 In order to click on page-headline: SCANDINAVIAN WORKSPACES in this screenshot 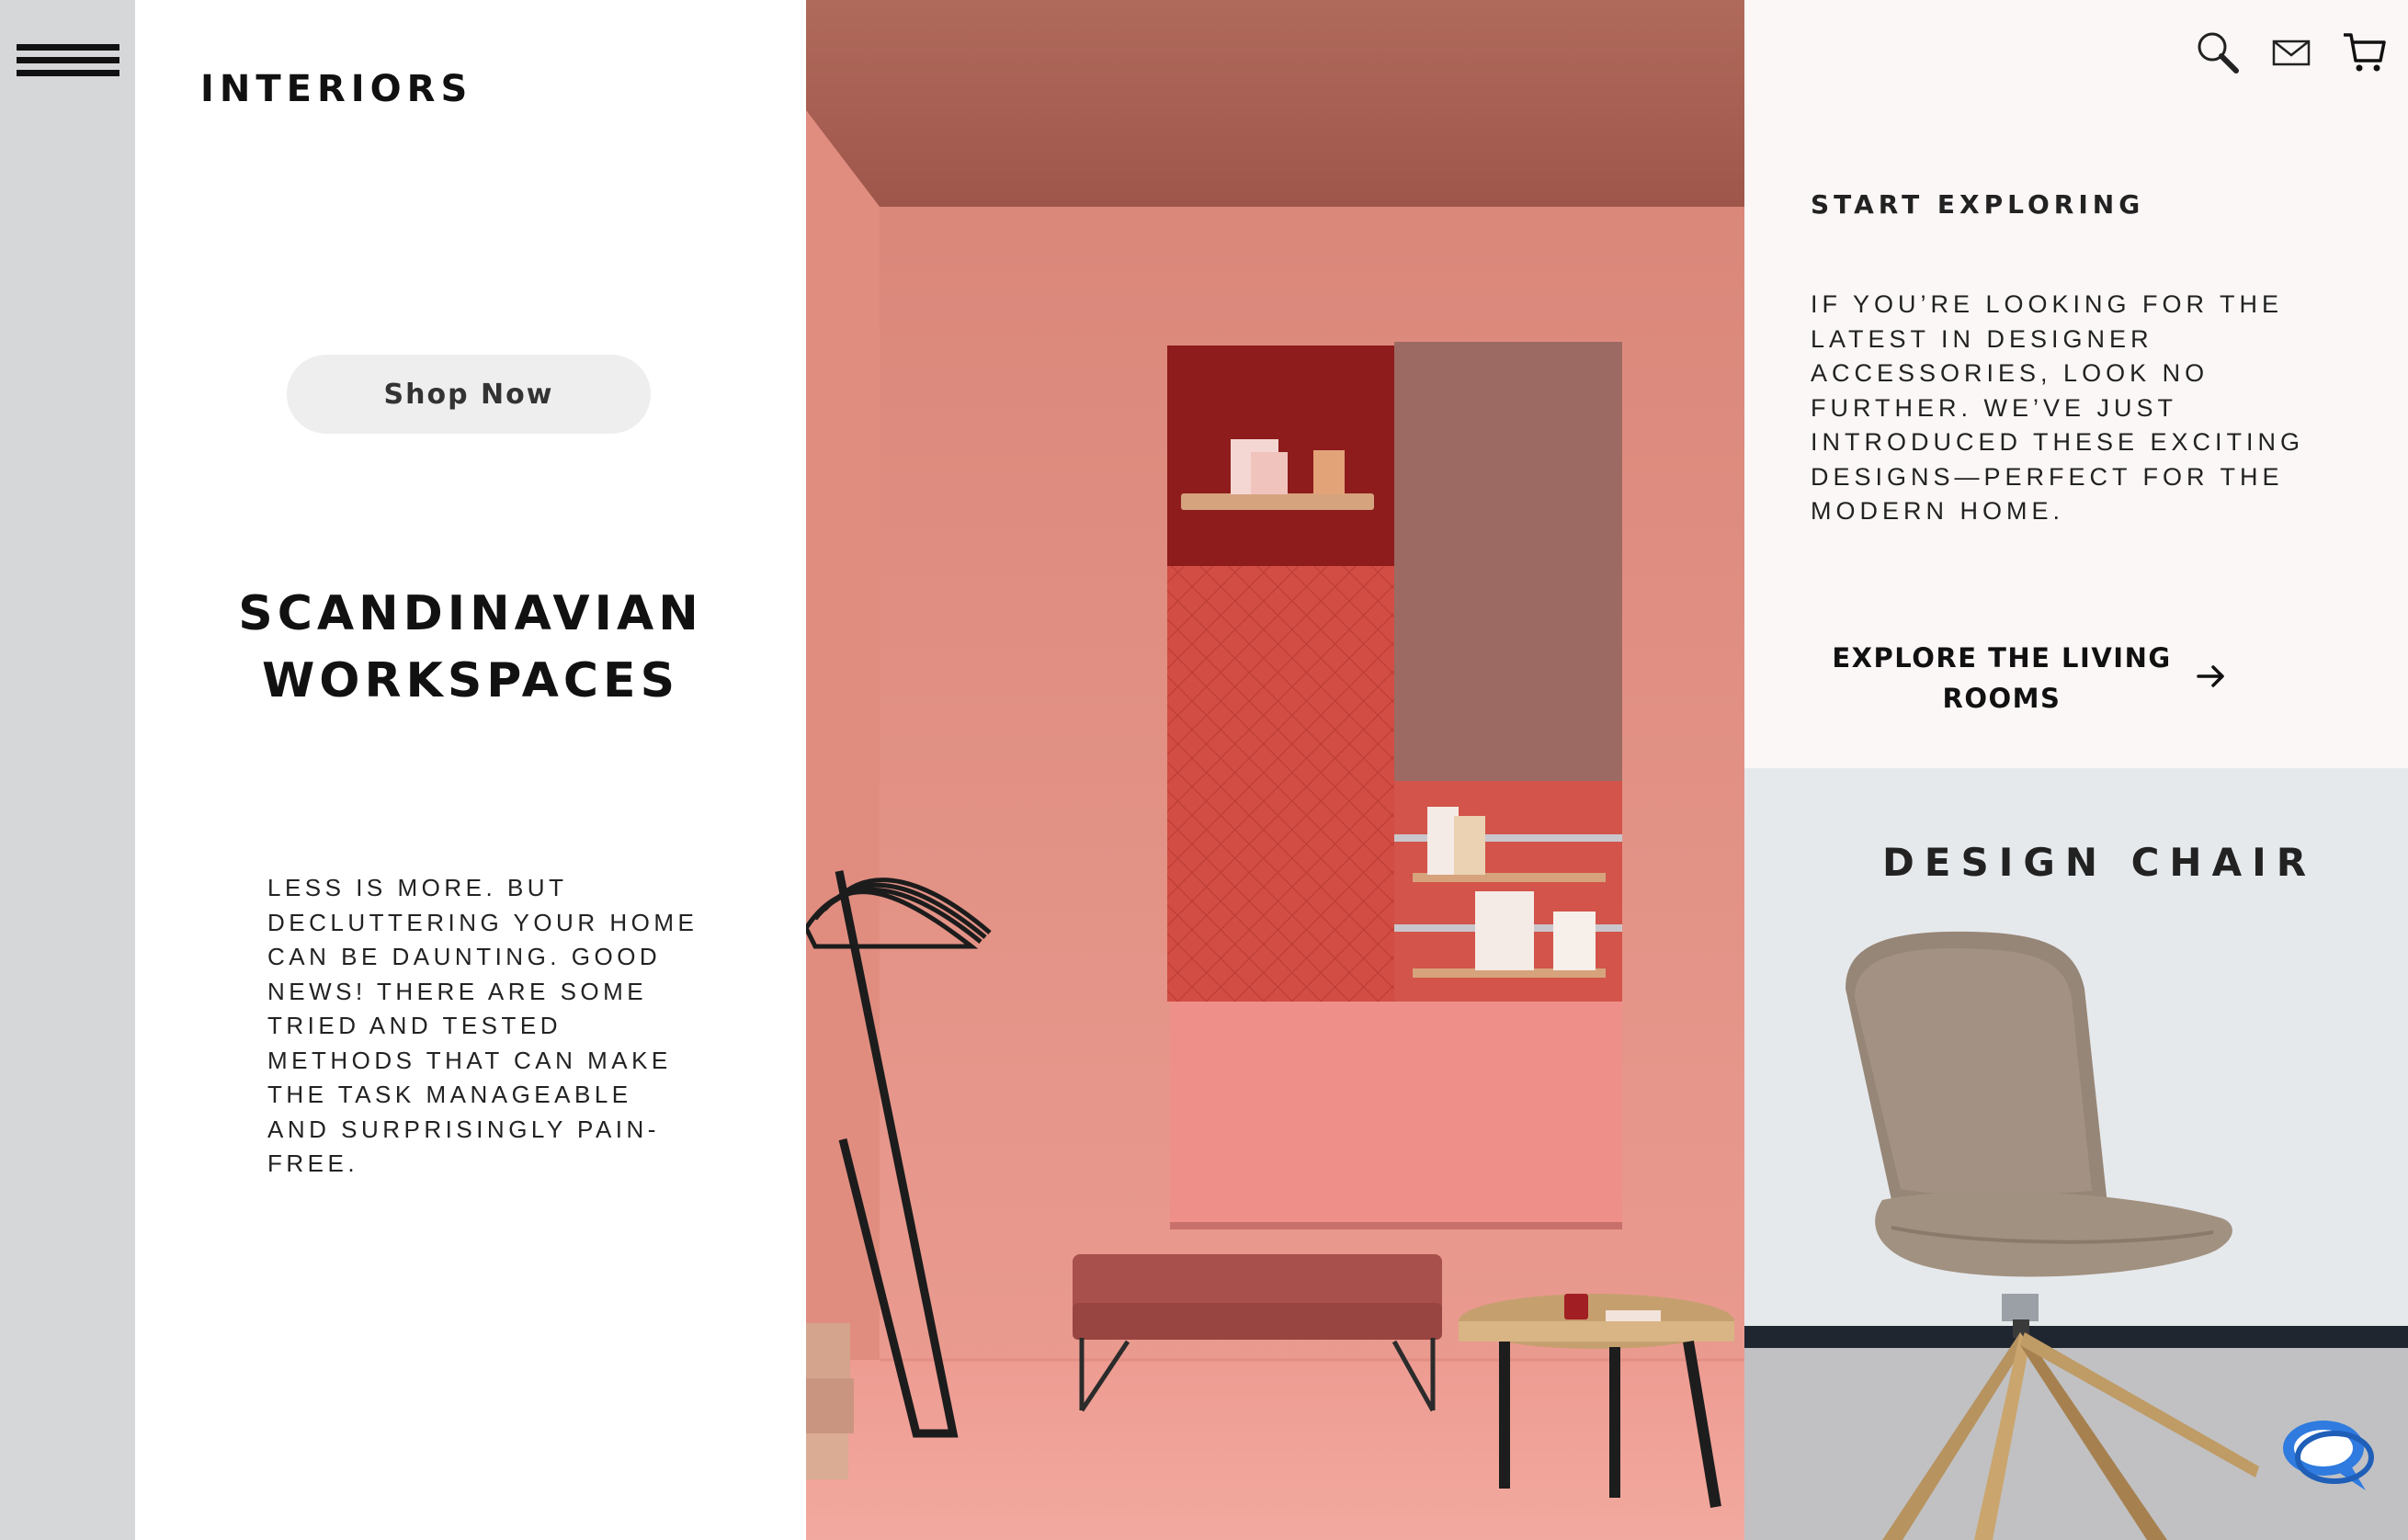, I will do `click(470, 648)`.